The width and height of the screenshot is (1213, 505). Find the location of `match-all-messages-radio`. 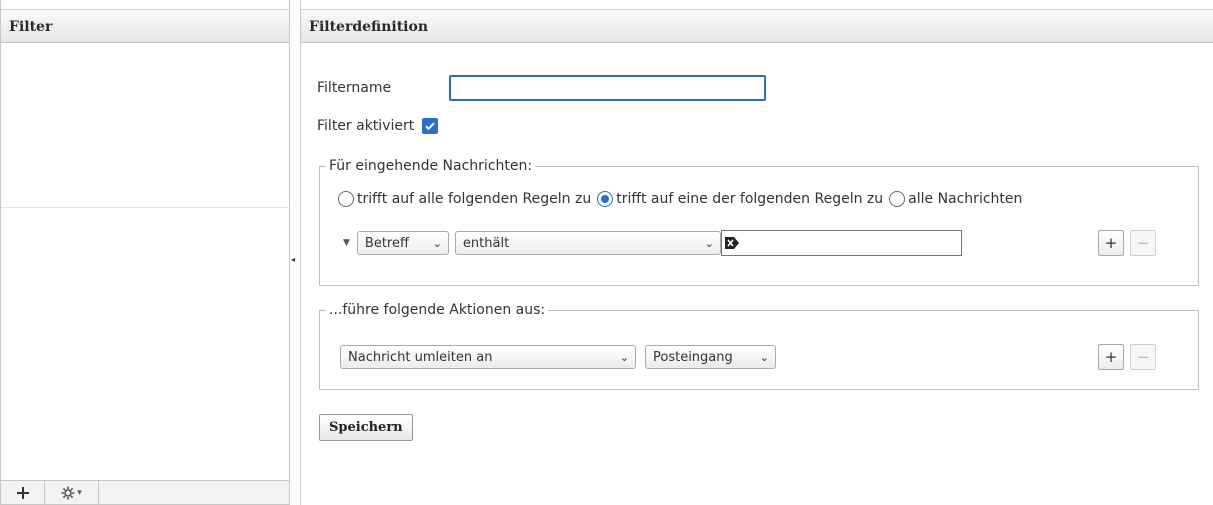

match-all-messages-radio is located at coordinates (897, 199).